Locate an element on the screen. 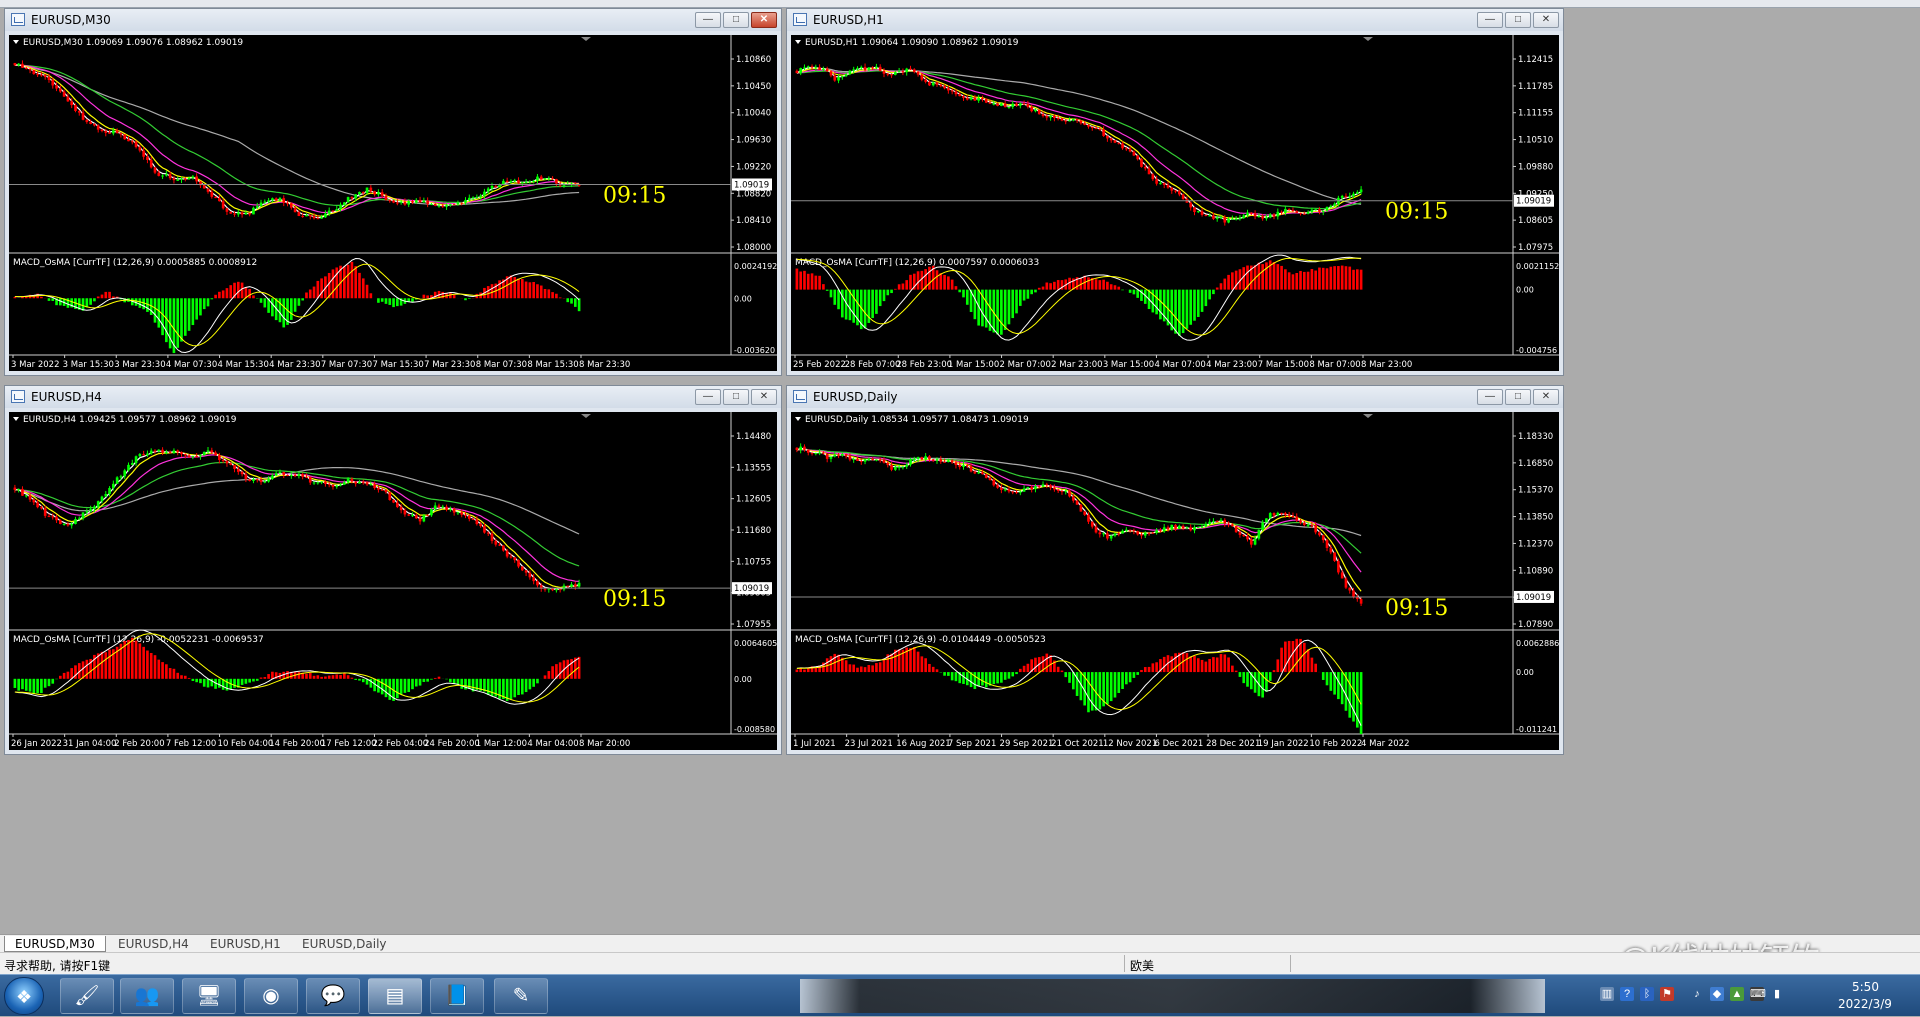  keyboard-icon: ⌨ is located at coordinates (1758, 994).